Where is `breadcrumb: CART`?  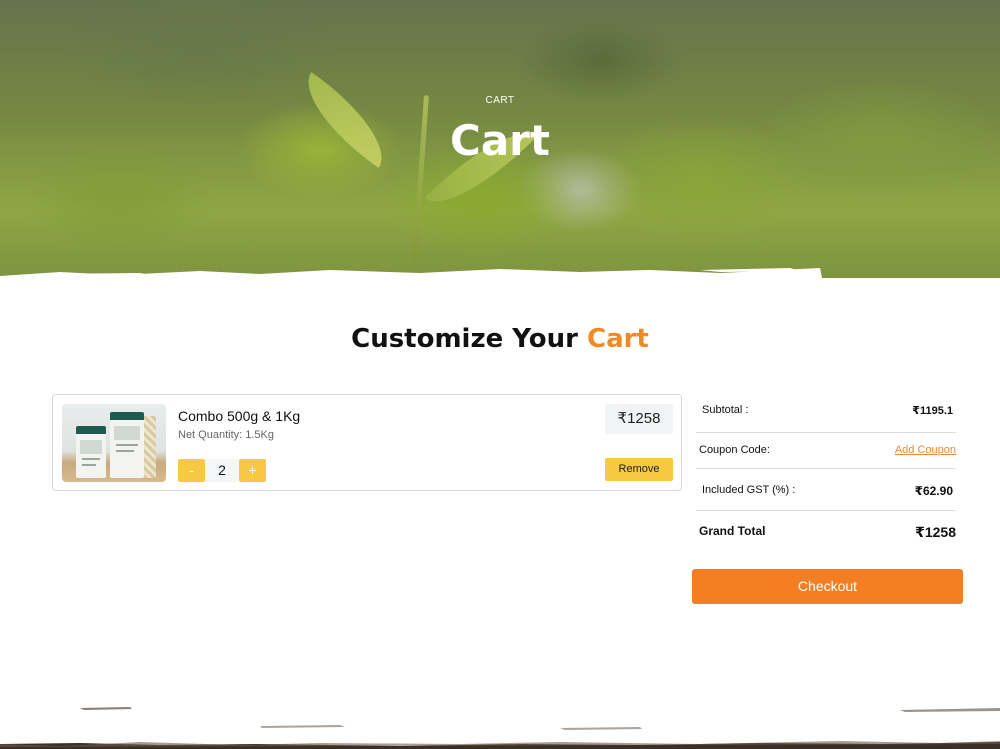
breadcrumb: CART is located at coordinates (500, 100).